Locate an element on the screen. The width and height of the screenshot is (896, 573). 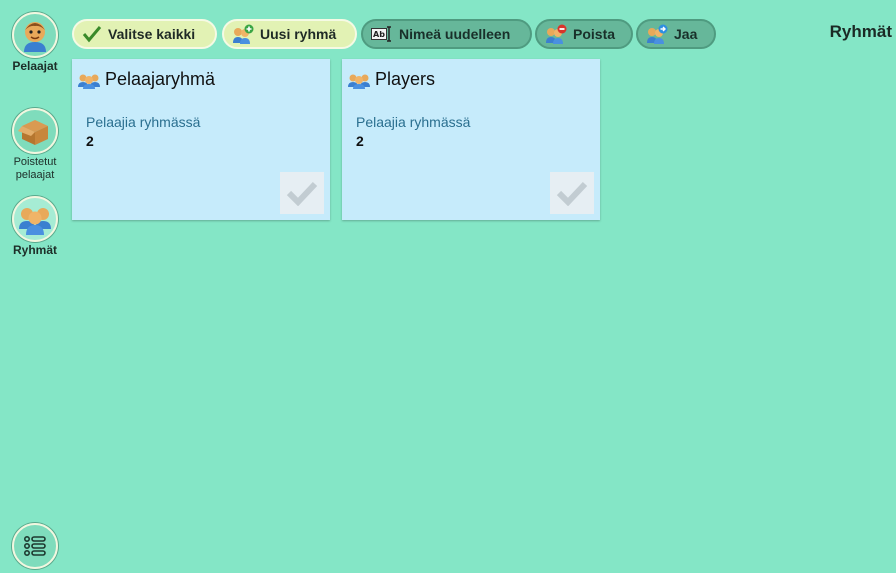
group-card: Pelaajaryhmä Pelaajia ryhmässä 2 is located at coordinates (201, 139).